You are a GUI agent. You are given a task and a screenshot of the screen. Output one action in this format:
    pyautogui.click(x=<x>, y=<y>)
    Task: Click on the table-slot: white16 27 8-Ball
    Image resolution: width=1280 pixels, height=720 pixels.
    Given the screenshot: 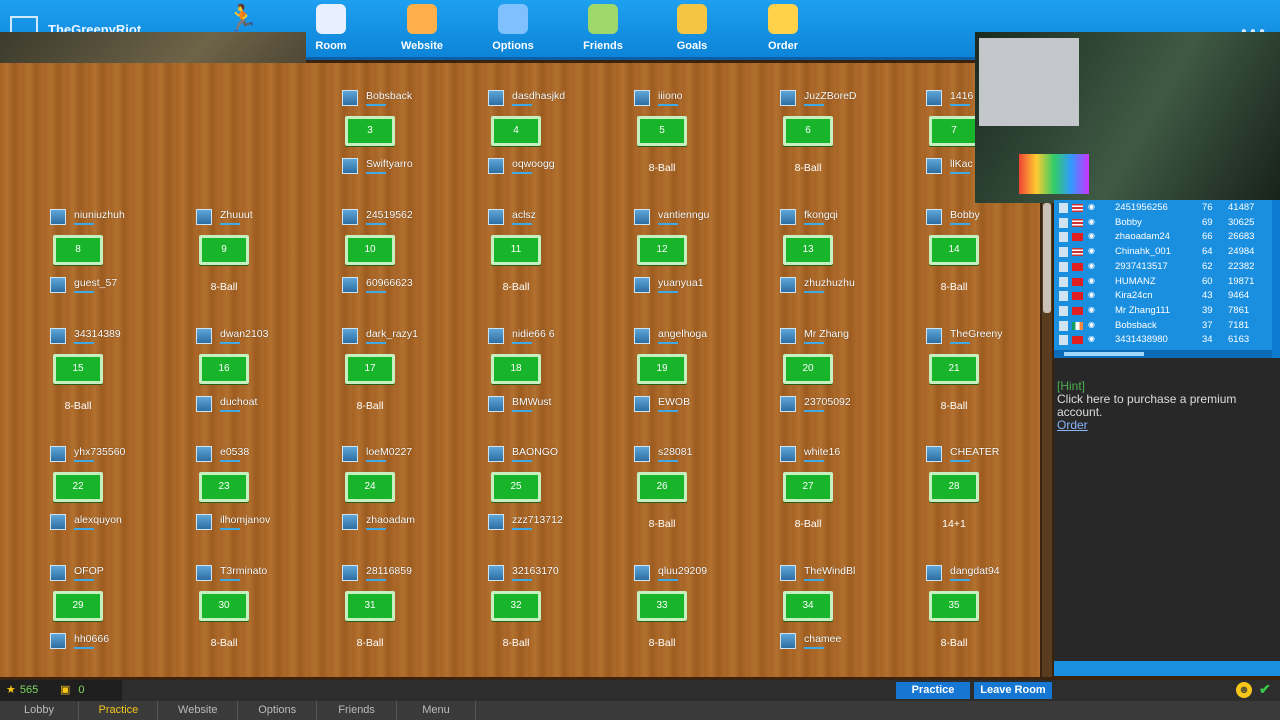 What is the action you would take?
    pyautogui.click(x=830, y=501)
    